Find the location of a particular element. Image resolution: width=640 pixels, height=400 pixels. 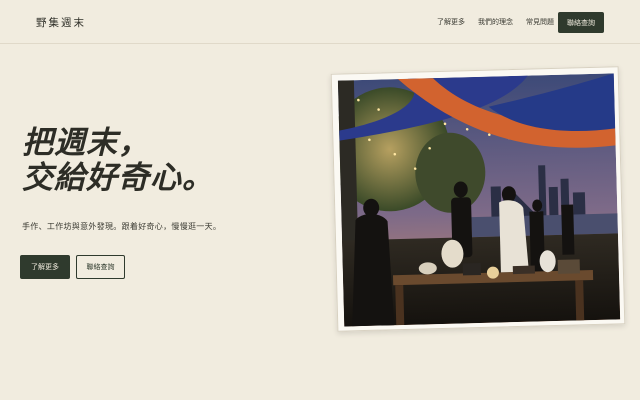

nav-faq: 常見問題 is located at coordinates (540, 22).